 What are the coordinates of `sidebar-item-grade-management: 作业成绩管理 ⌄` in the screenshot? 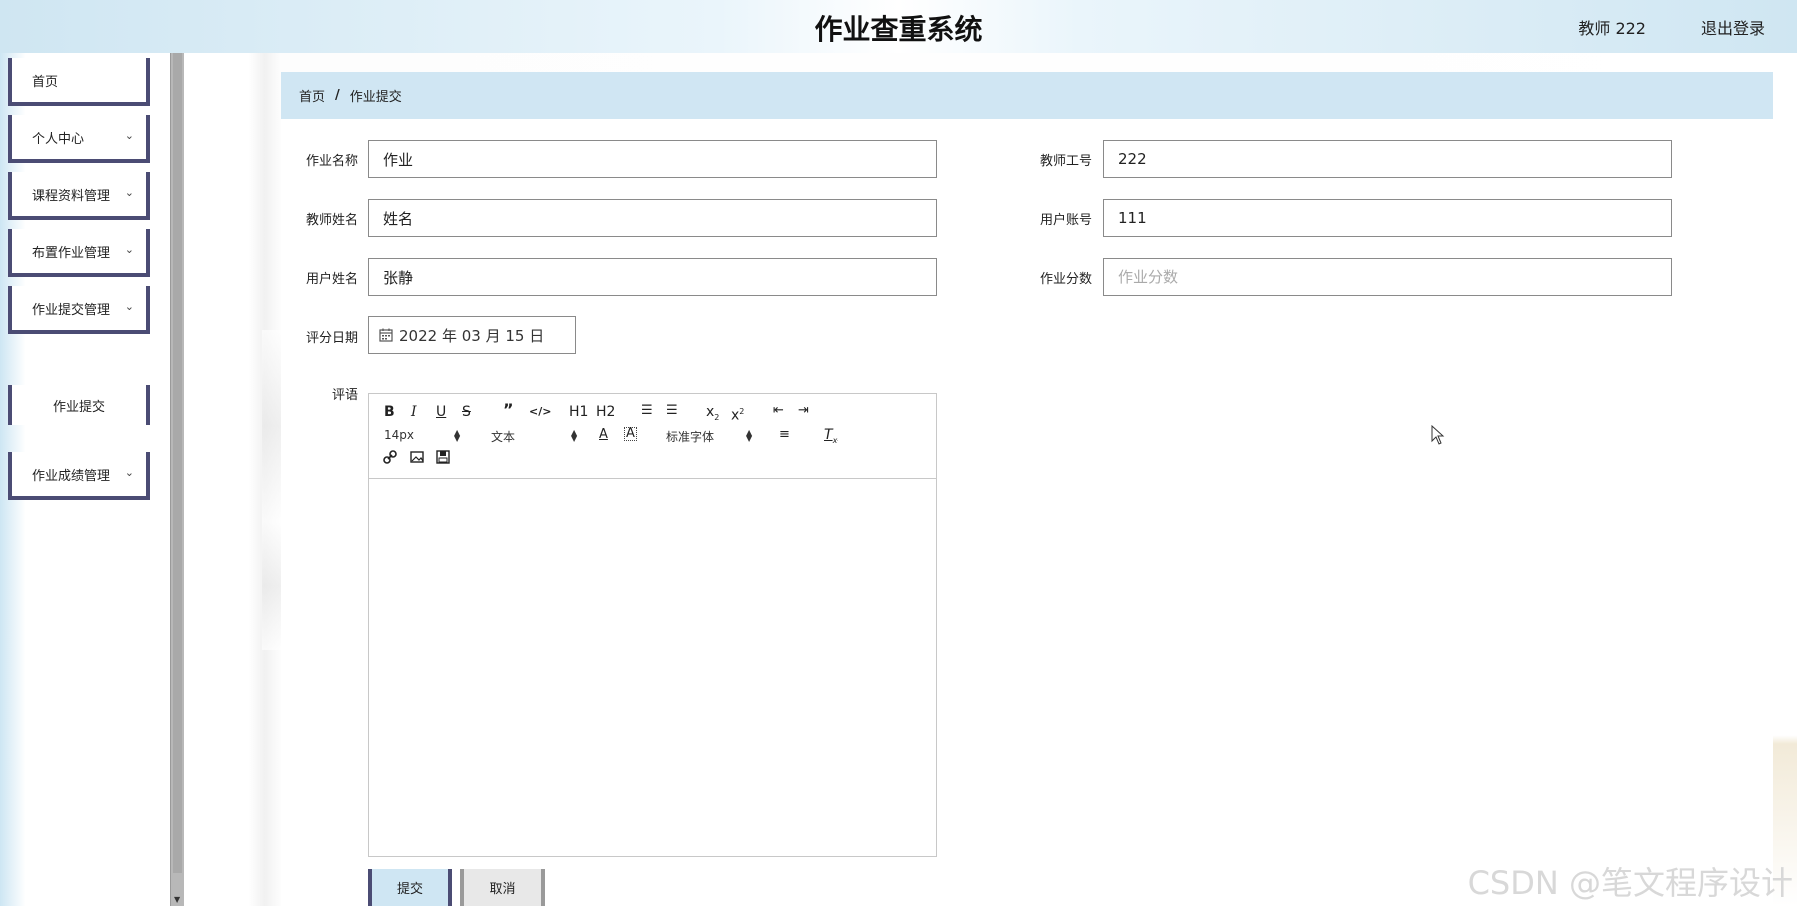 It's located at (79, 476).